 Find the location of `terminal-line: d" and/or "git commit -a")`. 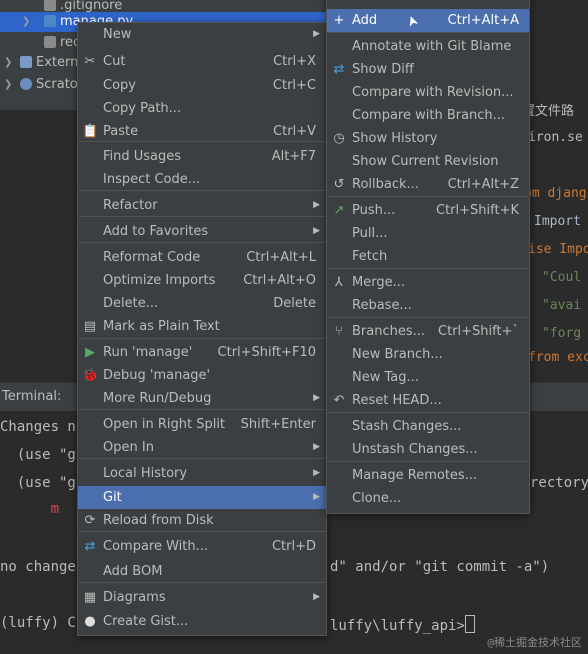

terminal-line: d" and/or "git commit -a") is located at coordinates (440, 567).